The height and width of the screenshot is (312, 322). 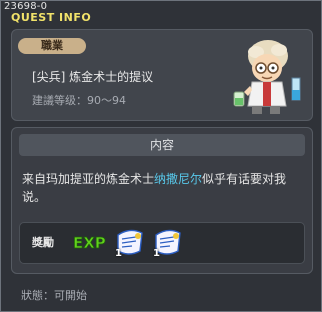 I want to click on reward-label: 獎勵, so click(x=43, y=242).